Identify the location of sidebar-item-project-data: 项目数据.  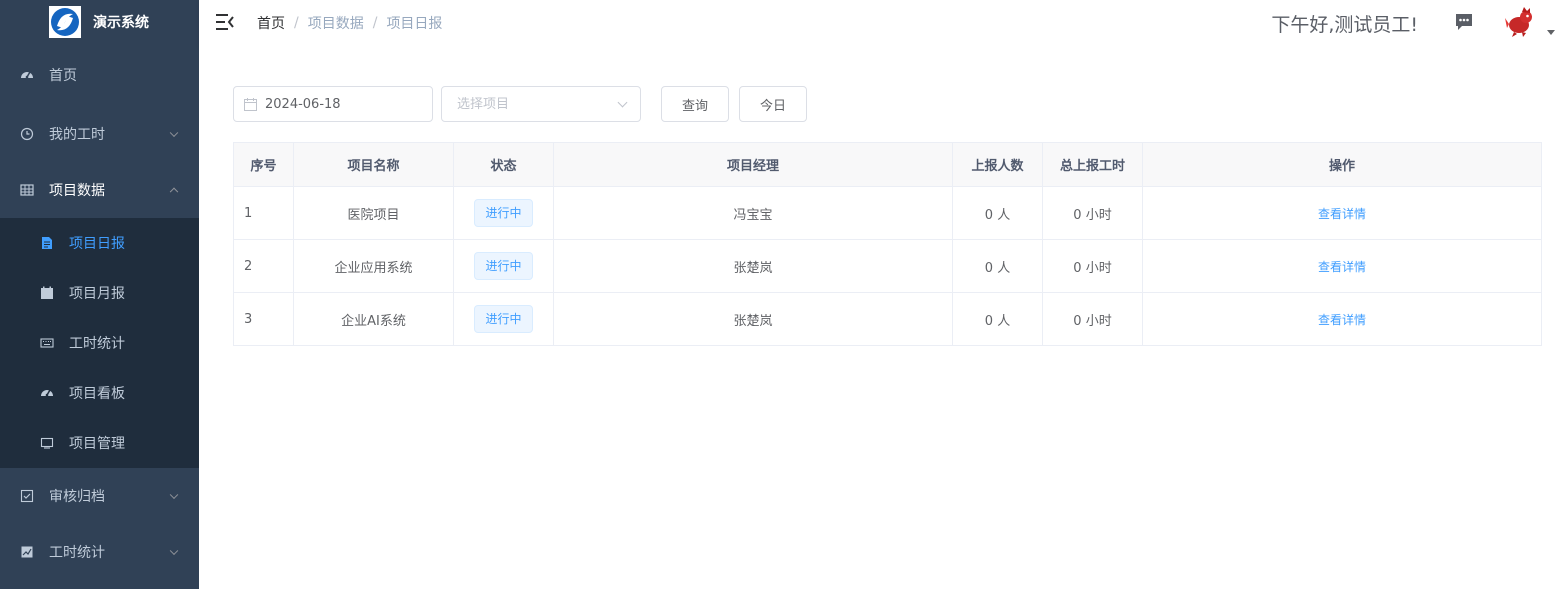
(99, 190).